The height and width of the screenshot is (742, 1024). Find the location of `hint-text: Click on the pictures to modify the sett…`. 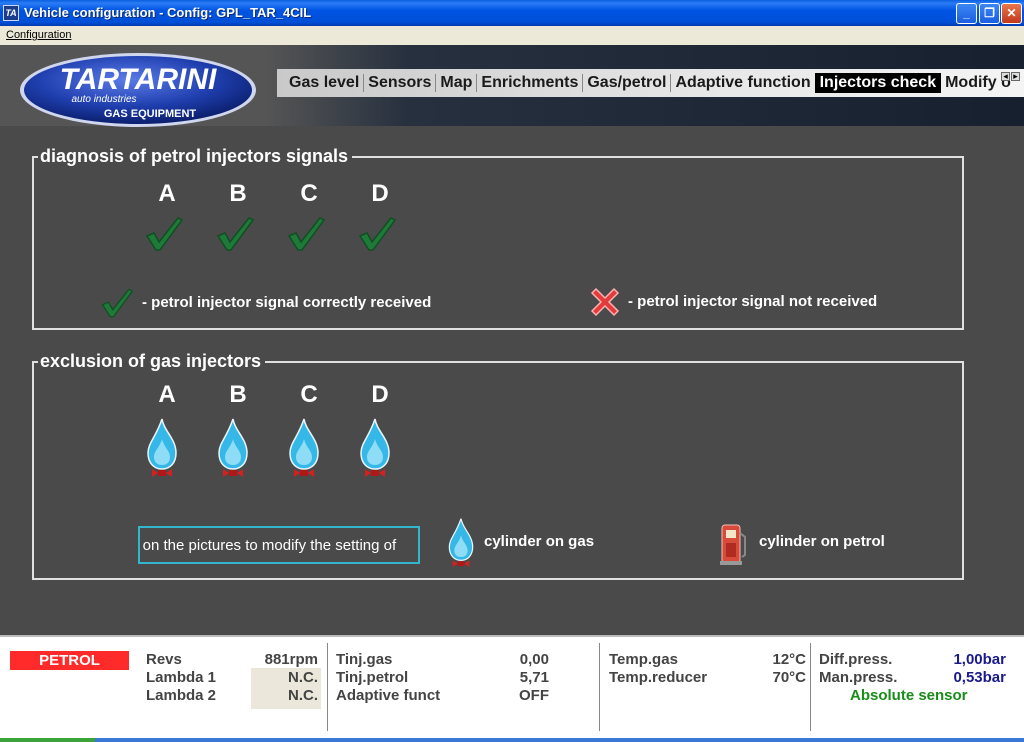

hint-text: Click on the pictures to modify the sett… is located at coordinates (268, 545).